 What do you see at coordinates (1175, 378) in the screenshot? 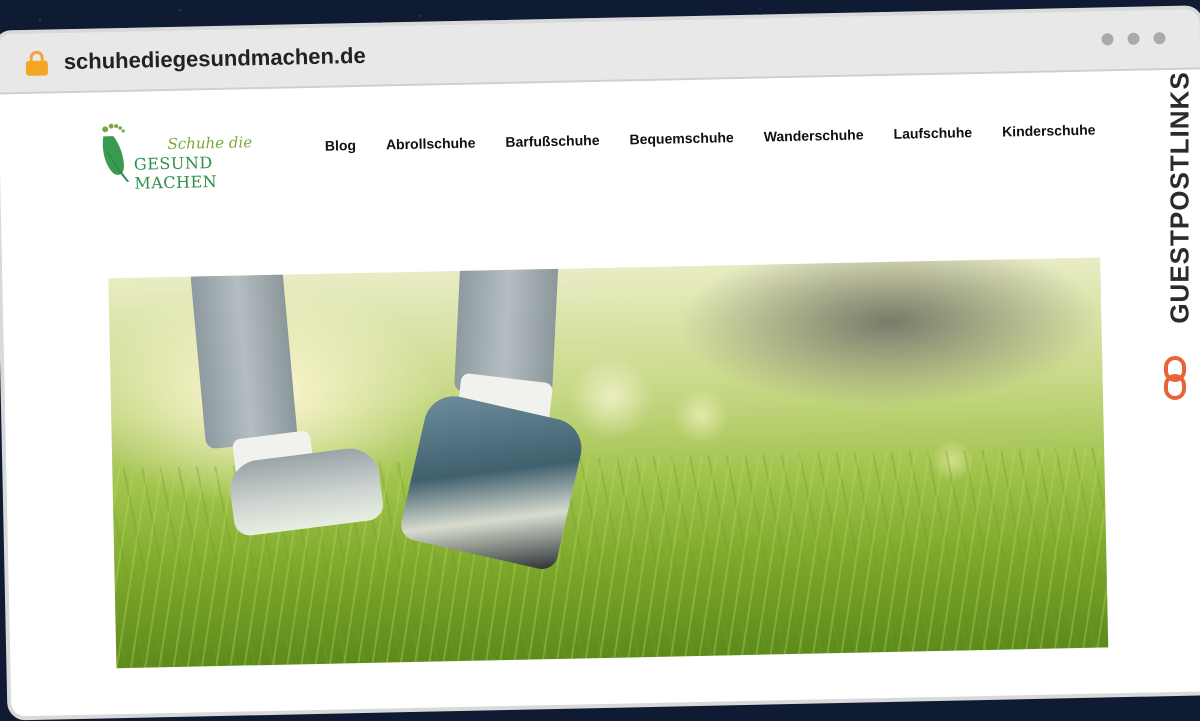
I see `link-icon` at bounding box center [1175, 378].